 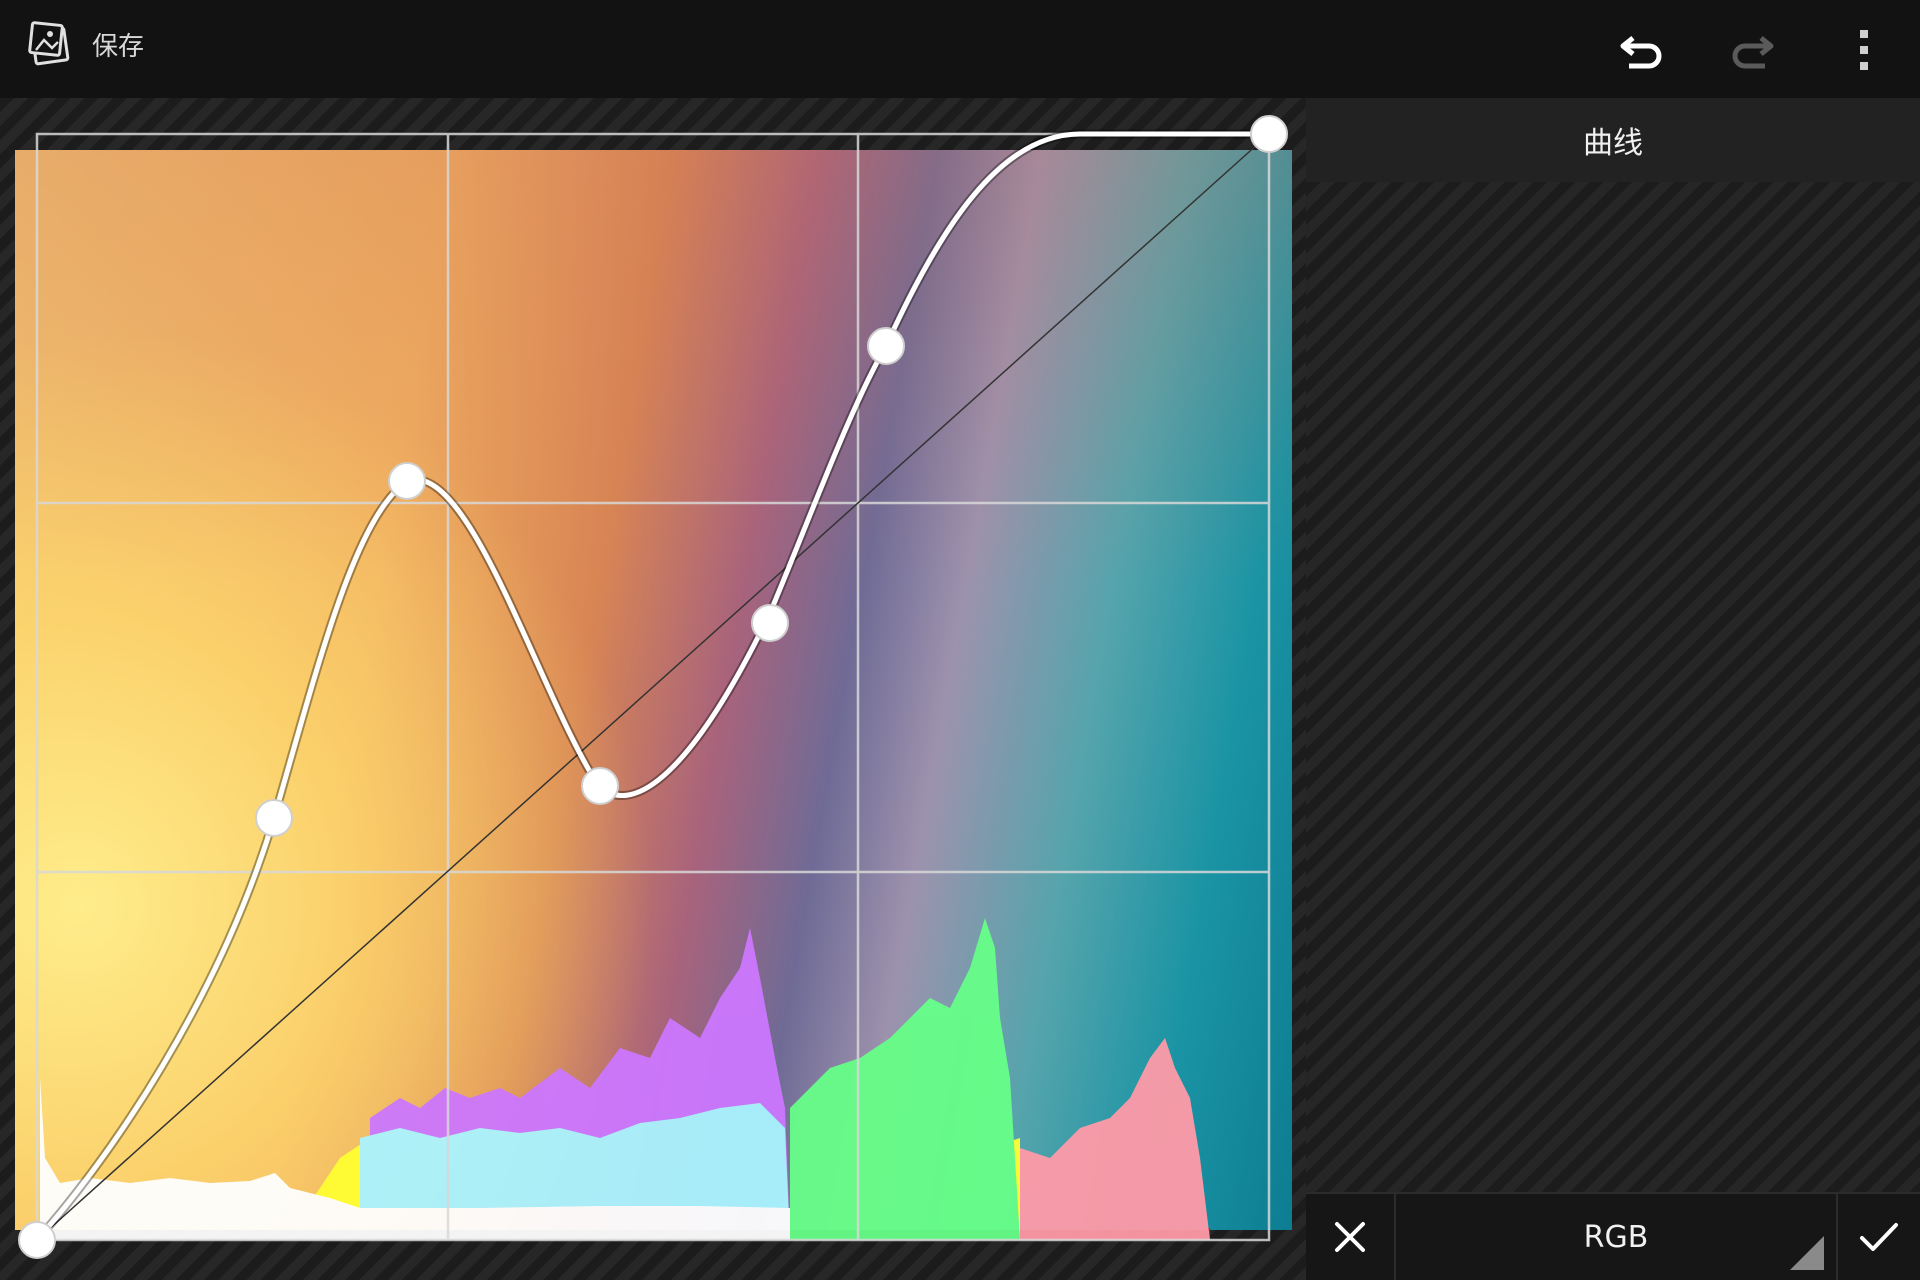 I want to click on channel-label: RGB, so click(x=1616, y=1237).